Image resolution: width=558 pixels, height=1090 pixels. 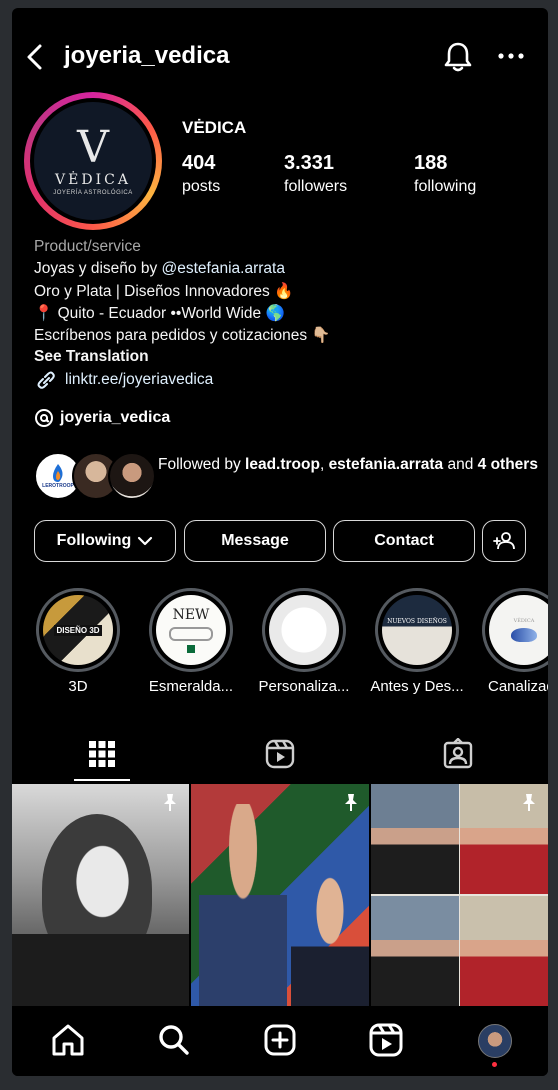 What do you see at coordinates (495, 1041) in the screenshot?
I see `profile-avatar` at bounding box center [495, 1041].